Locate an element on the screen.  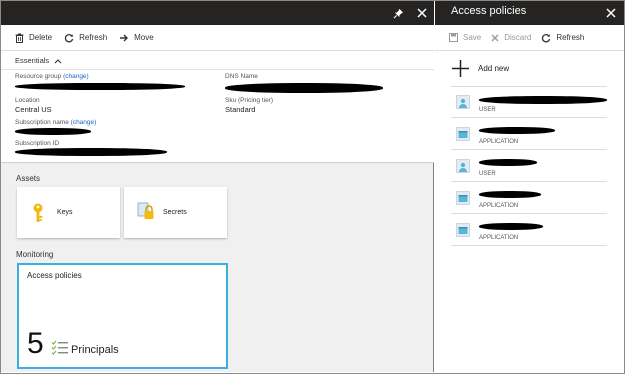
sku-value: Standard is located at coordinates (240, 109).